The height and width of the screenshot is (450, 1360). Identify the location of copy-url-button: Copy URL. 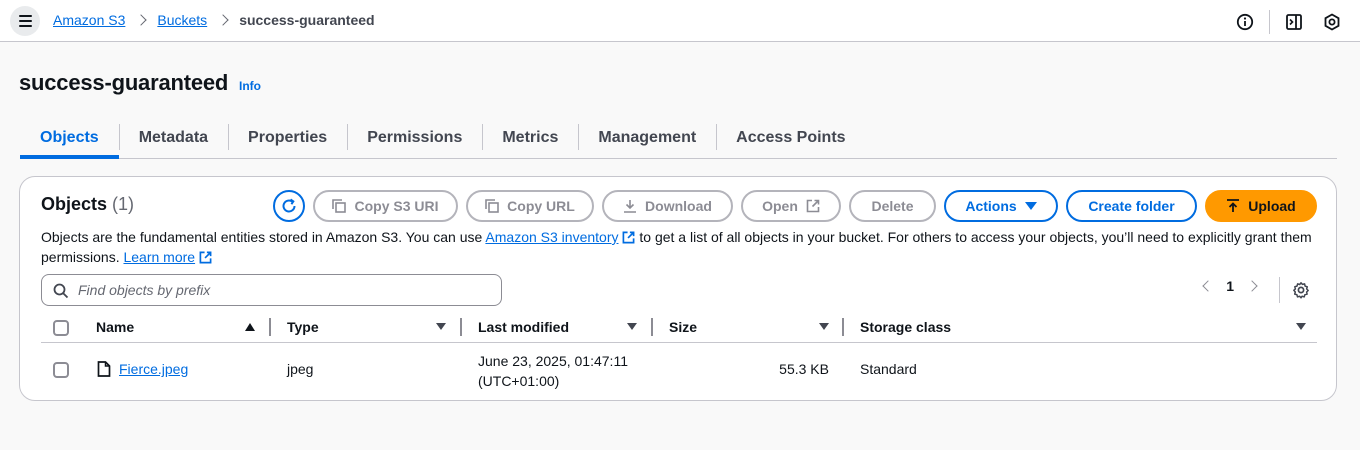
(530, 206).